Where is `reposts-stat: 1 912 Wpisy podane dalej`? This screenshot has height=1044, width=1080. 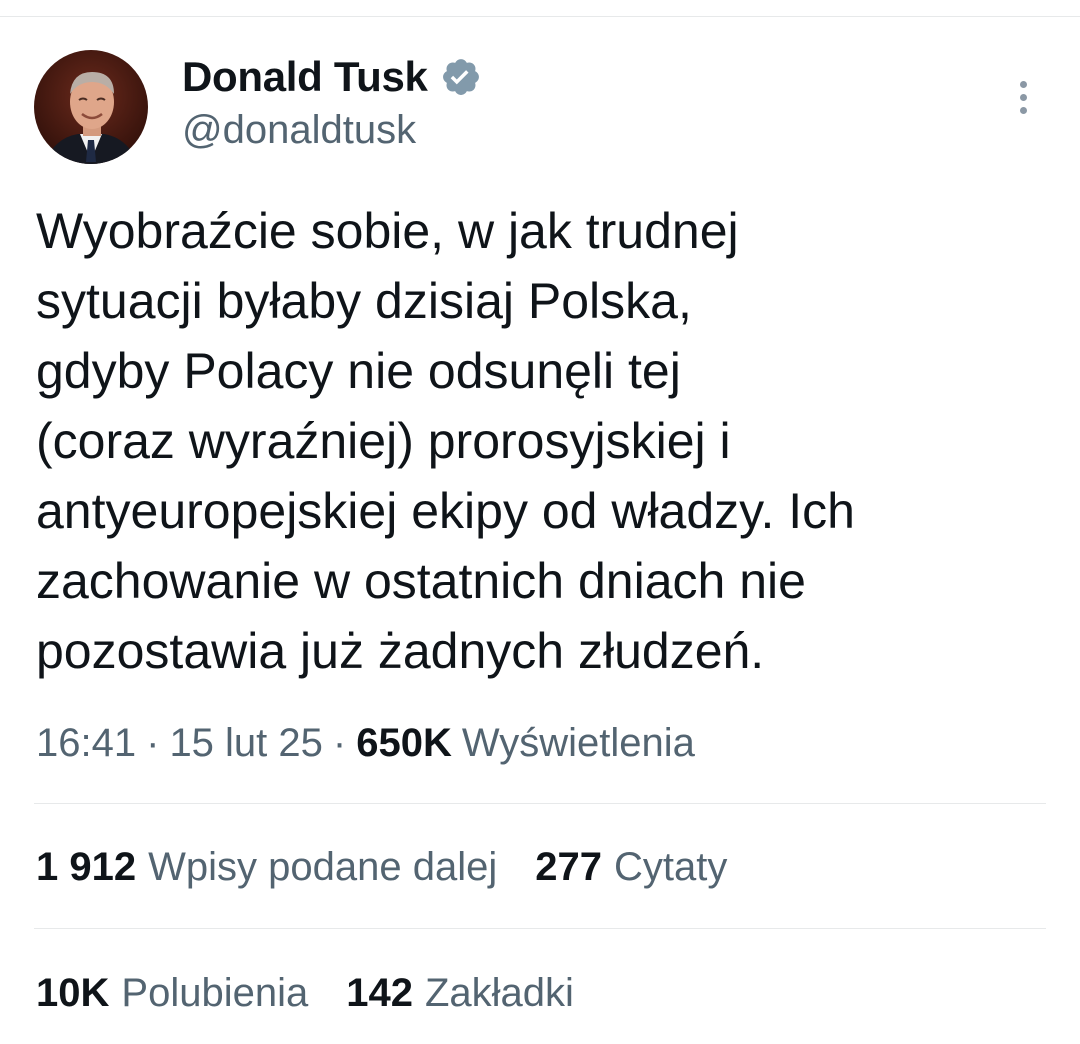
reposts-stat: 1 912 Wpisy podane dalej is located at coordinates (266, 867).